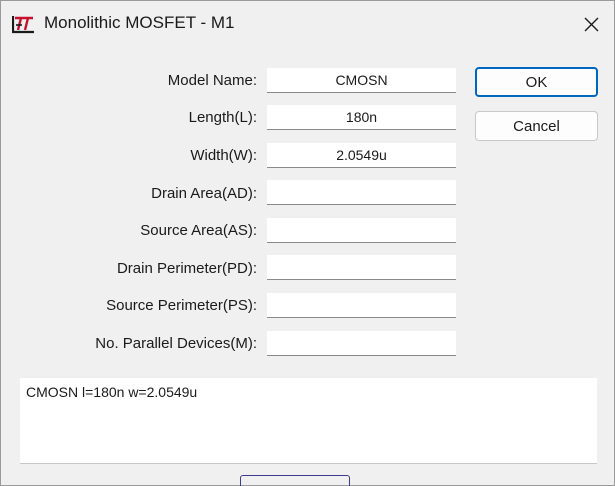  Describe the element at coordinates (361, 155) in the screenshot. I see `width-field` at that location.